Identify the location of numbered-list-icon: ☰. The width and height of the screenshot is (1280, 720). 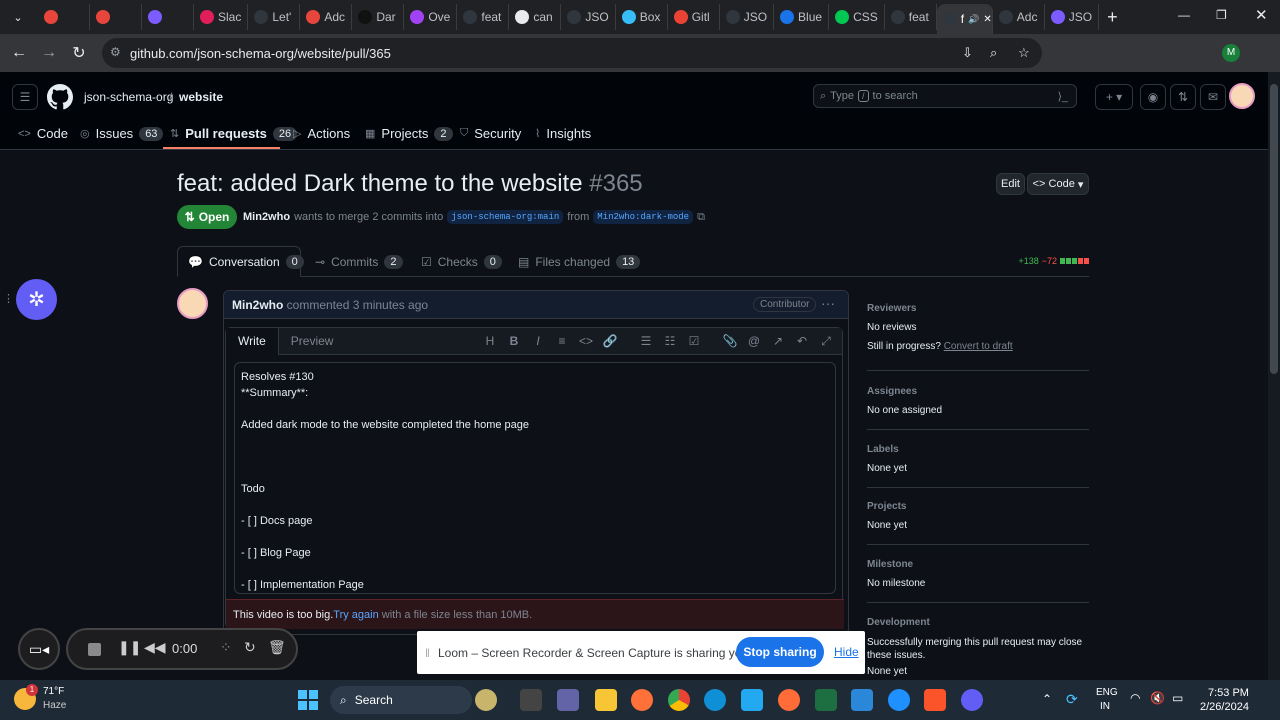
(646, 341).